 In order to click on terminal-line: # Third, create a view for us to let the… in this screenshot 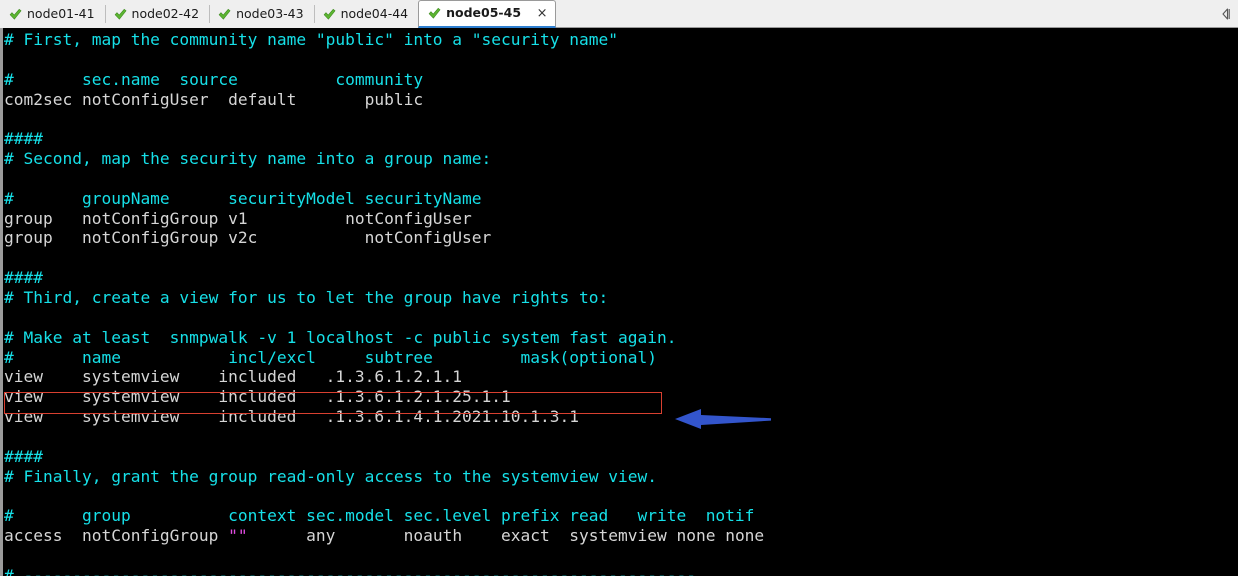, I will do `click(621, 298)`.